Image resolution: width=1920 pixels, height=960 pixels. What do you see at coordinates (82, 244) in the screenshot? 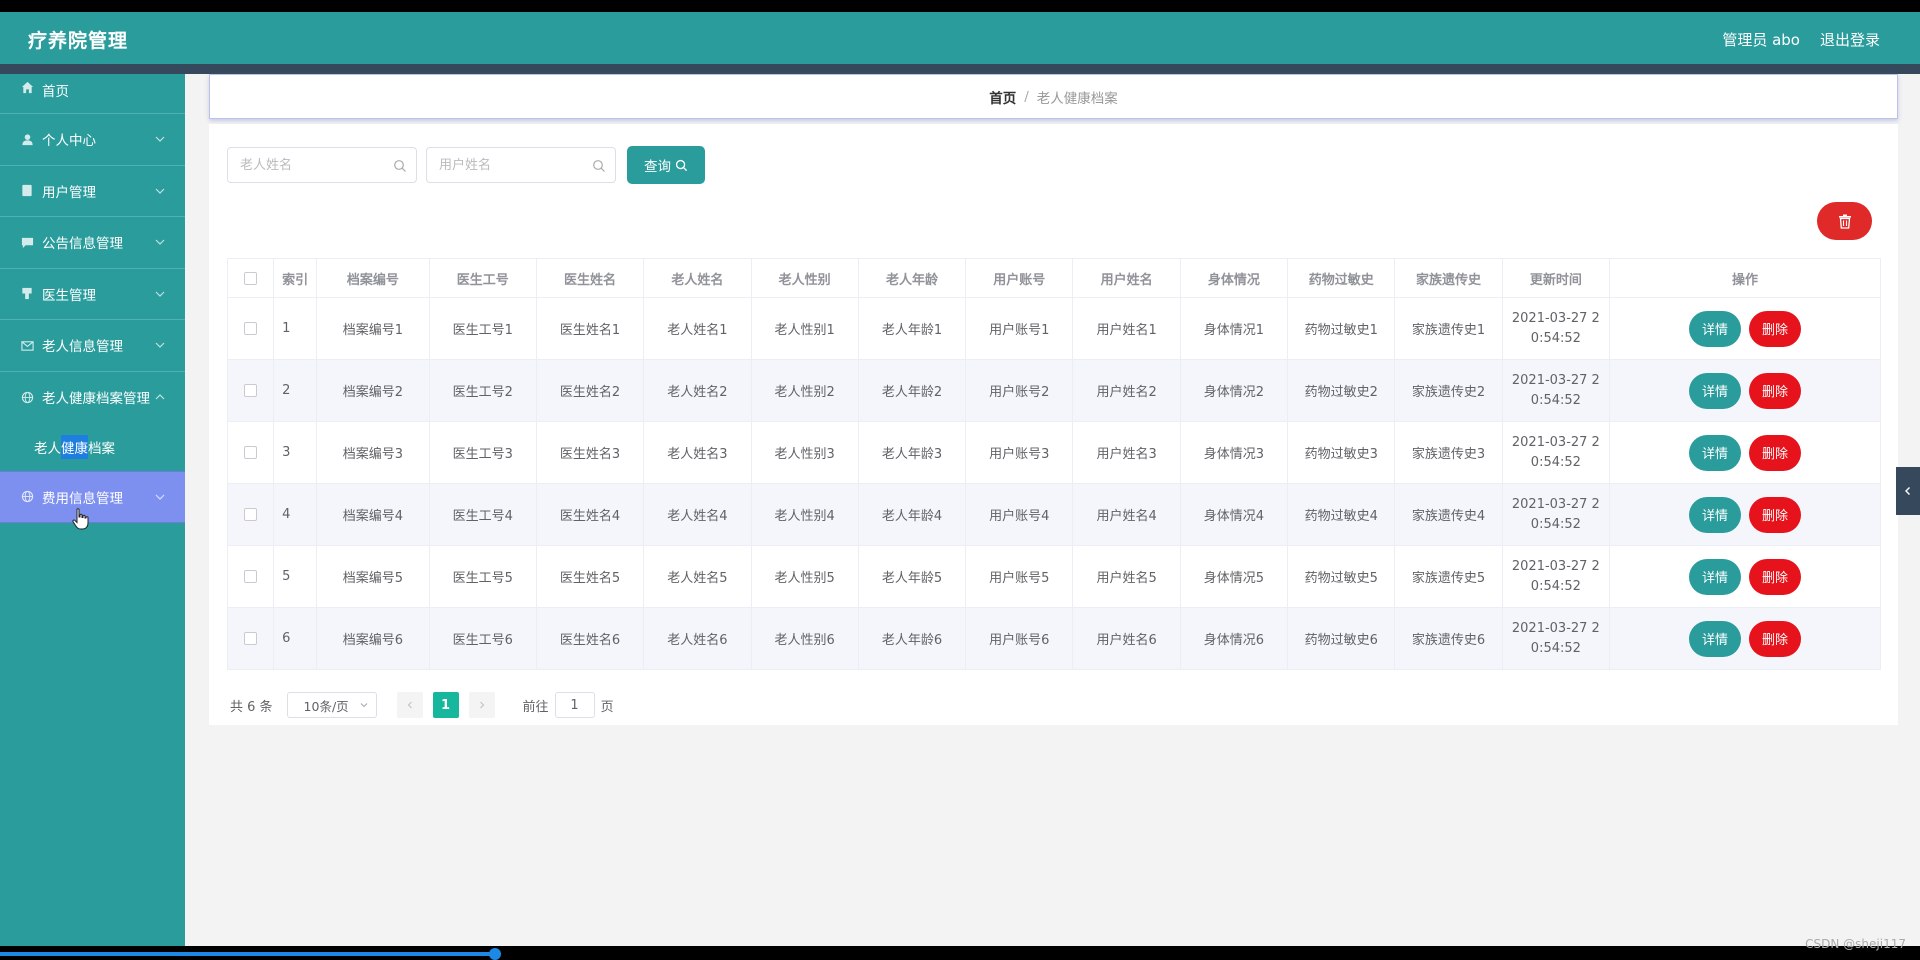
I see `sidebar-item-label: 公告信息管理` at bounding box center [82, 244].